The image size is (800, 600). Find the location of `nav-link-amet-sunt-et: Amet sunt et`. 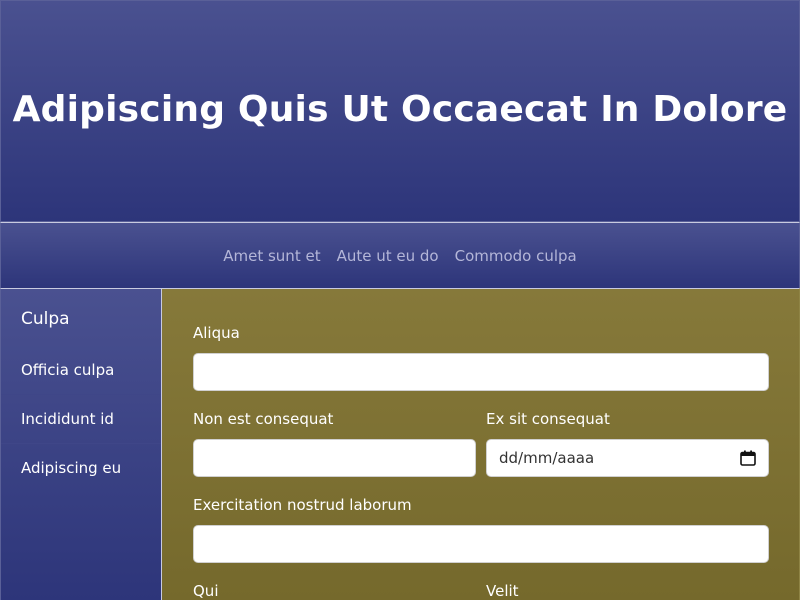

nav-link-amet-sunt-et: Amet sunt et is located at coordinates (271, 256).